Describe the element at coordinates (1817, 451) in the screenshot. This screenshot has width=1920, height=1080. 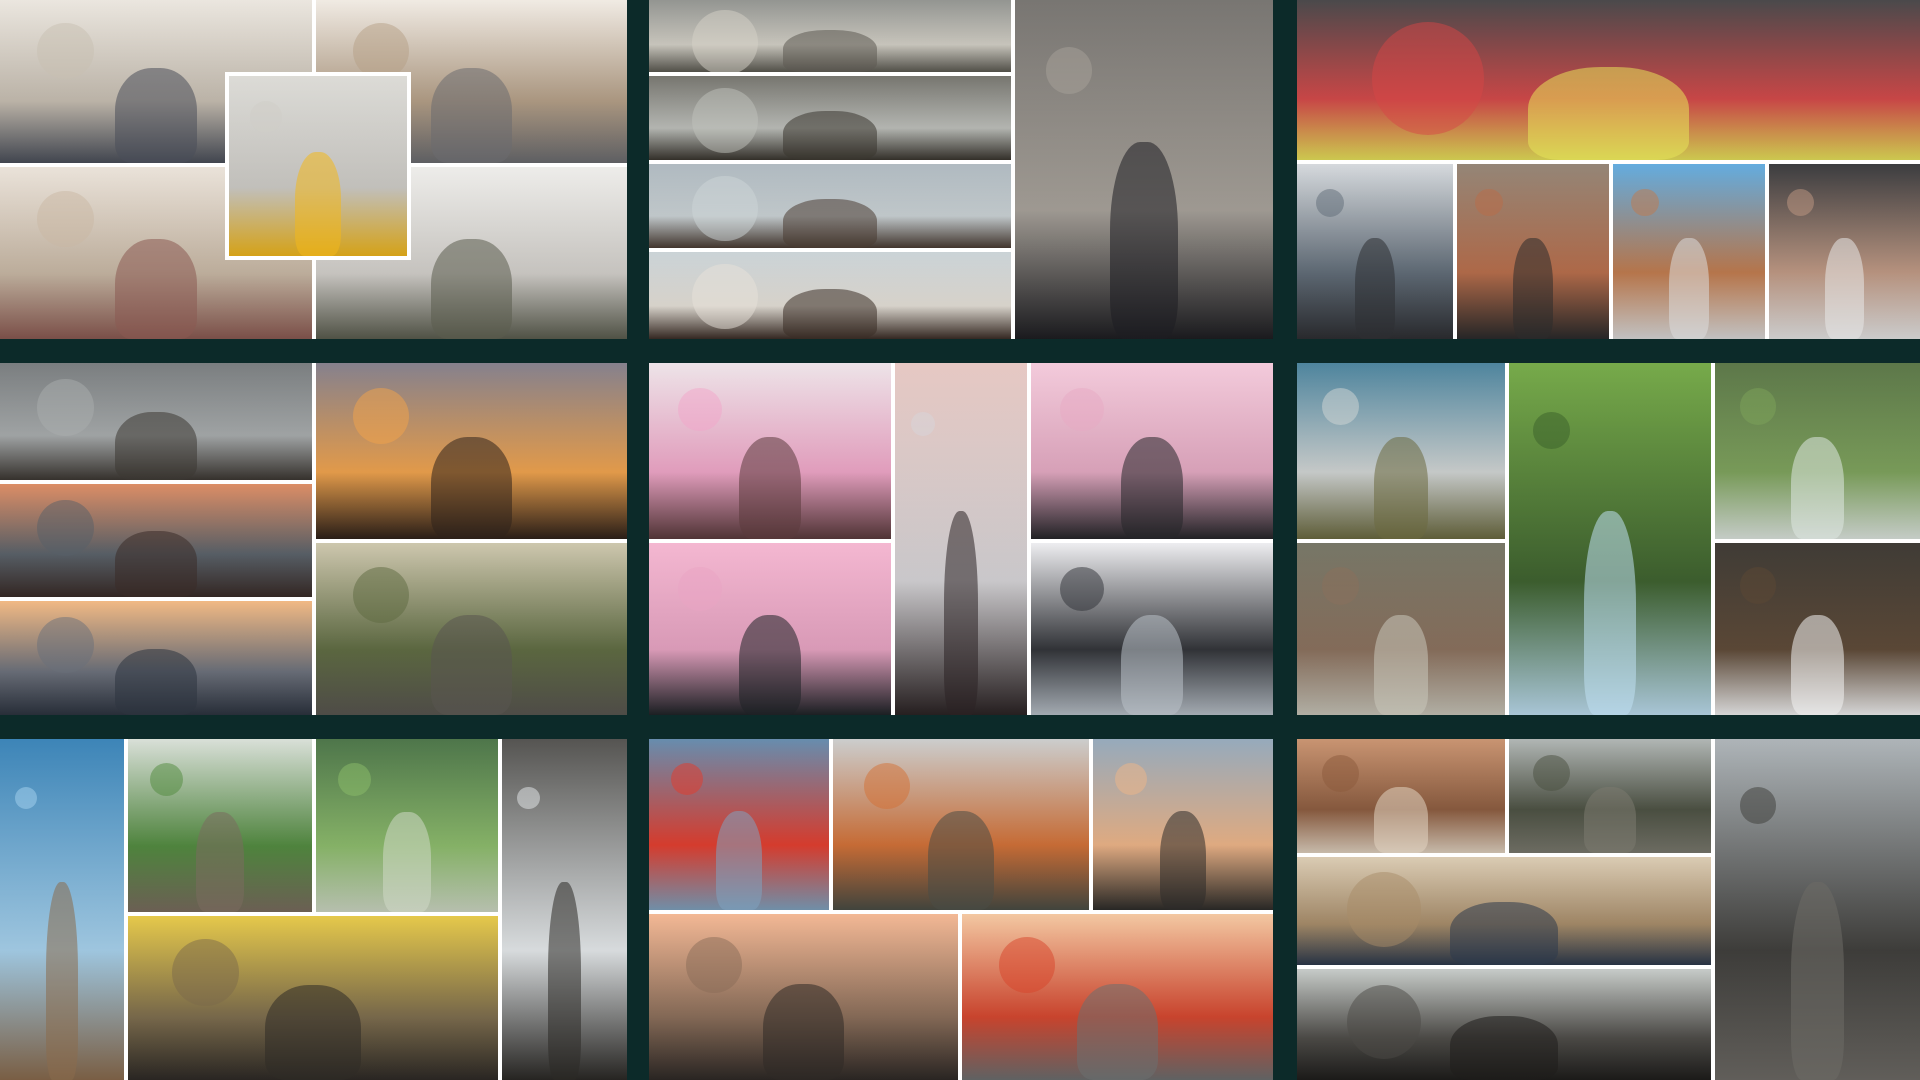
I see `tile-green-hills` at that location.